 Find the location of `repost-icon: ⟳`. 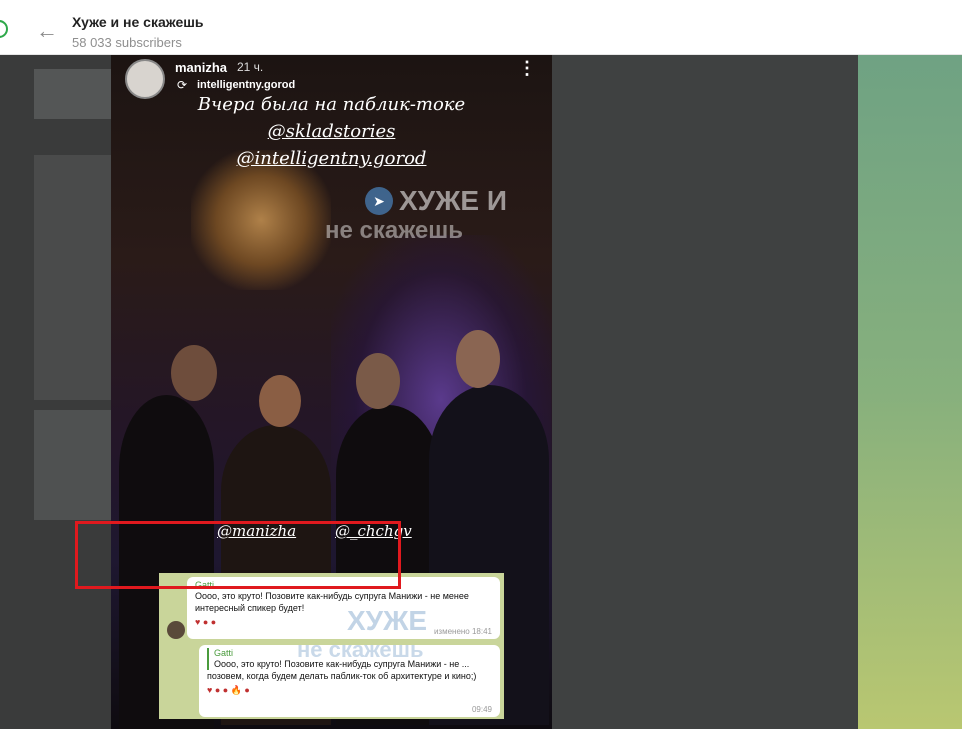

repost-icon: ⟳ is located at coordinates (182, 85).